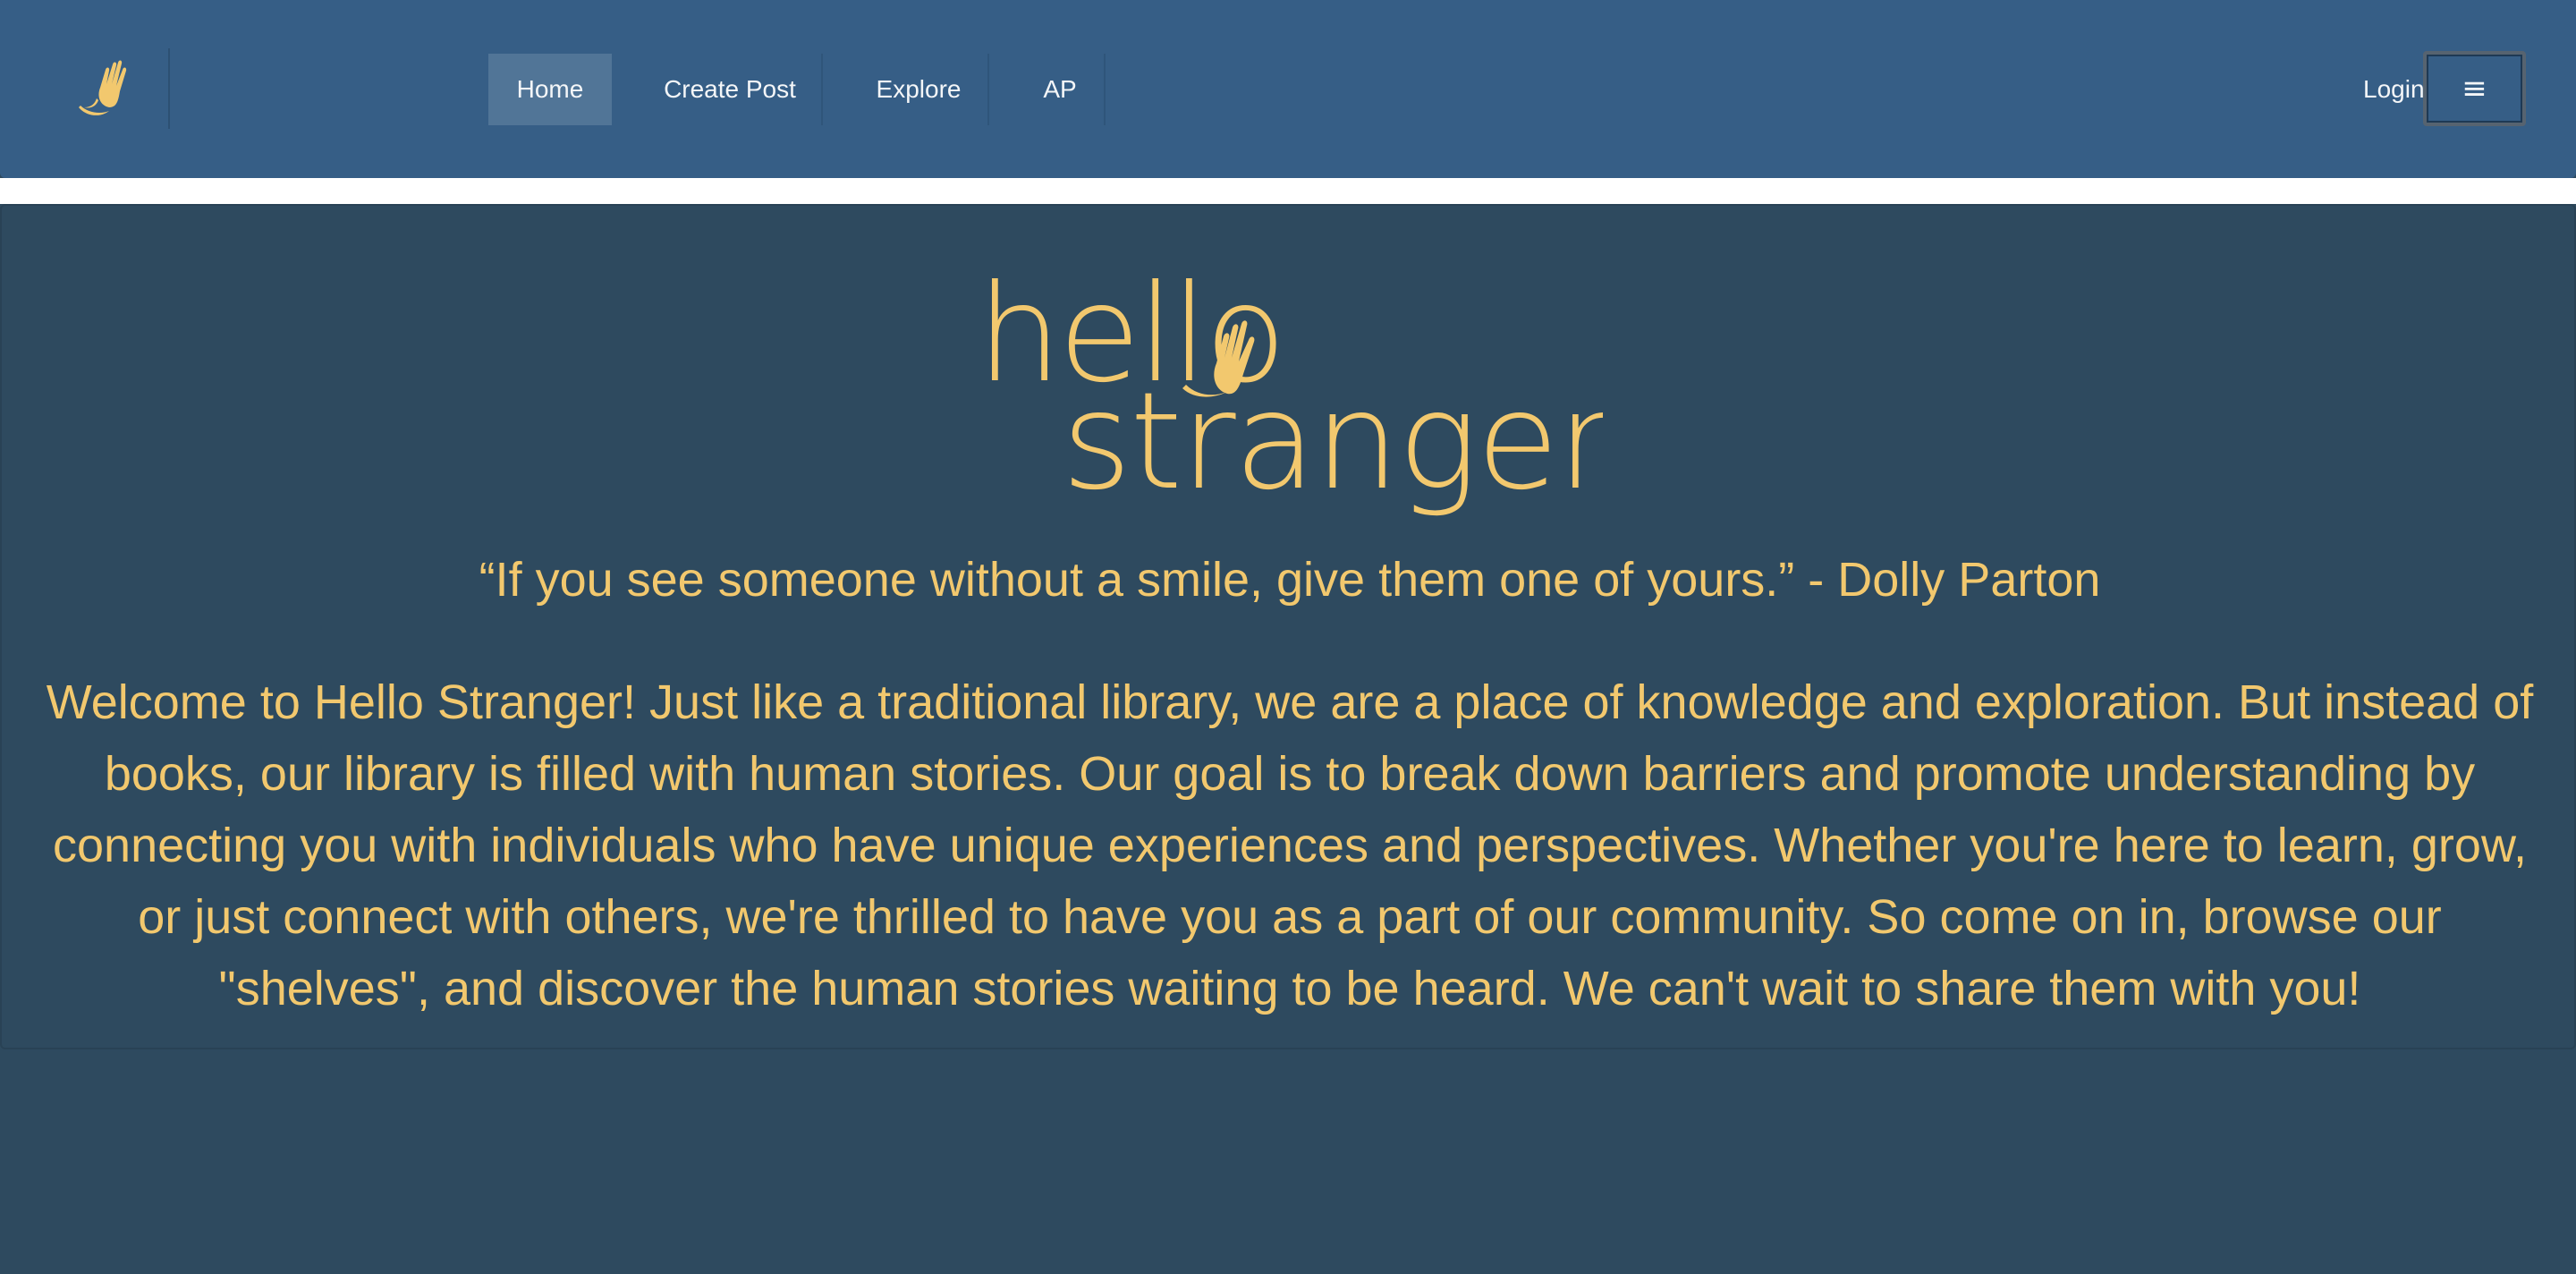 The image size is (2576, 1274). I want to click on brand-logo-link, so click(109, 87).